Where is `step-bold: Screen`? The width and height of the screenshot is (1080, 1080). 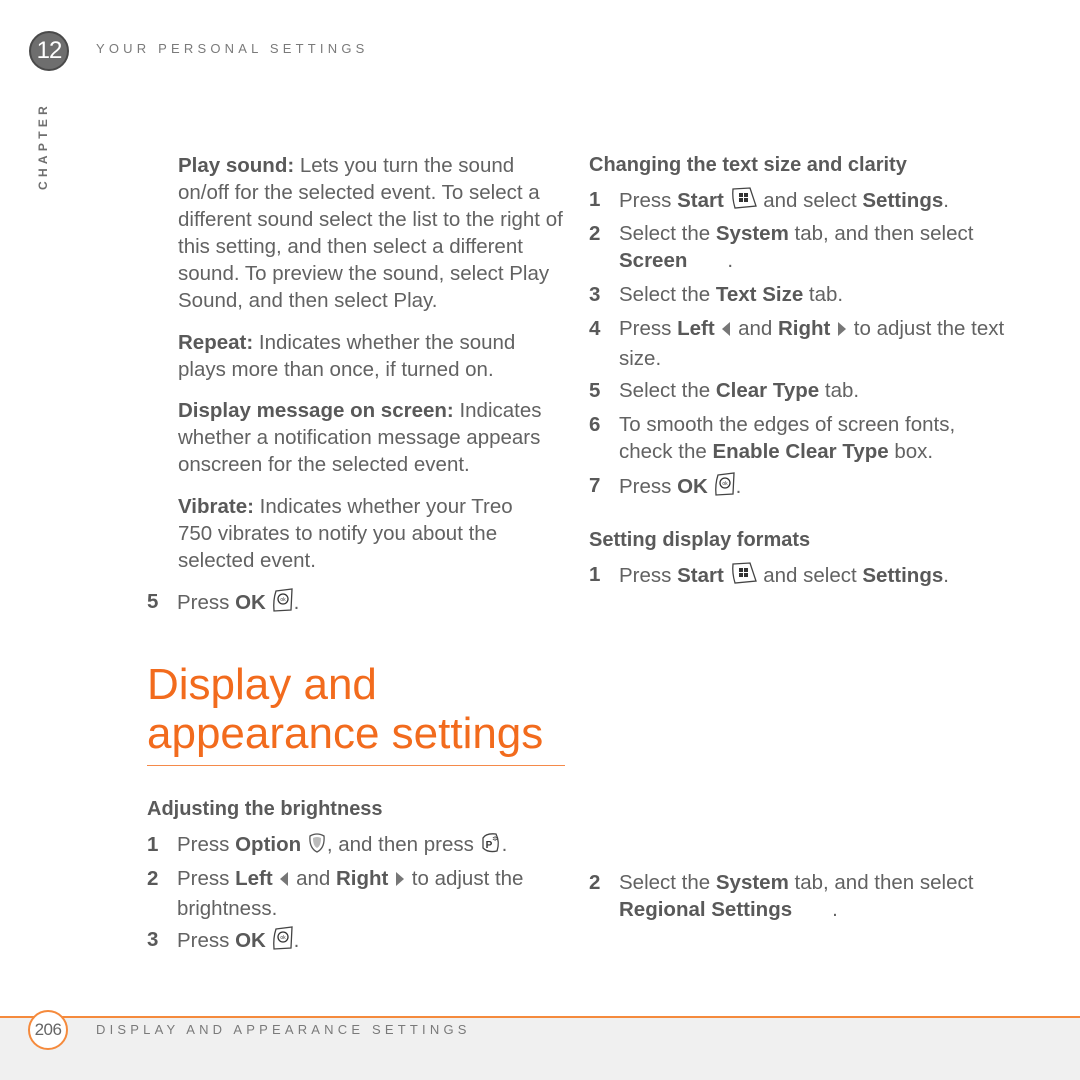
step-bold: Screen is located at coordinates (653, 260).